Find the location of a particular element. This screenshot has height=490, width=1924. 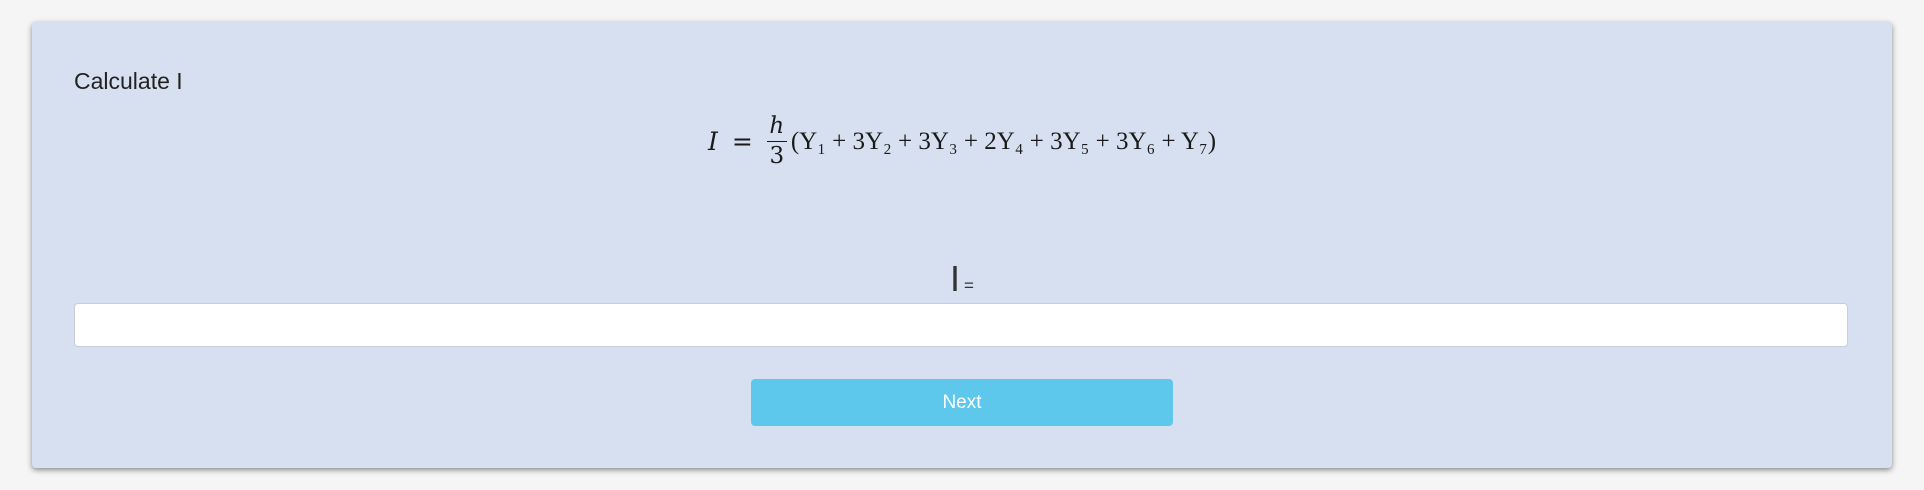

formula-lhs: I is located at coordinates (712, 142).